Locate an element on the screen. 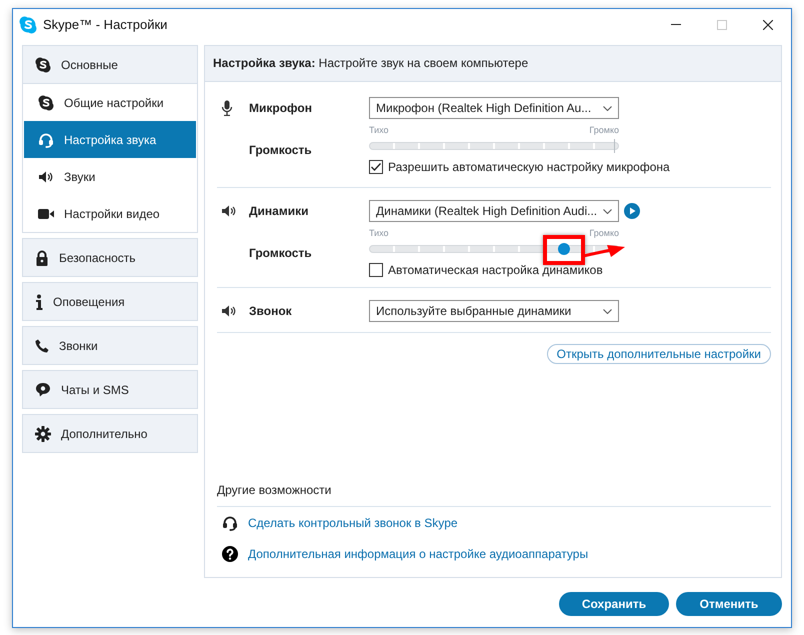  sidebar-item: Настройка звука is located at coordinates (110, 139).